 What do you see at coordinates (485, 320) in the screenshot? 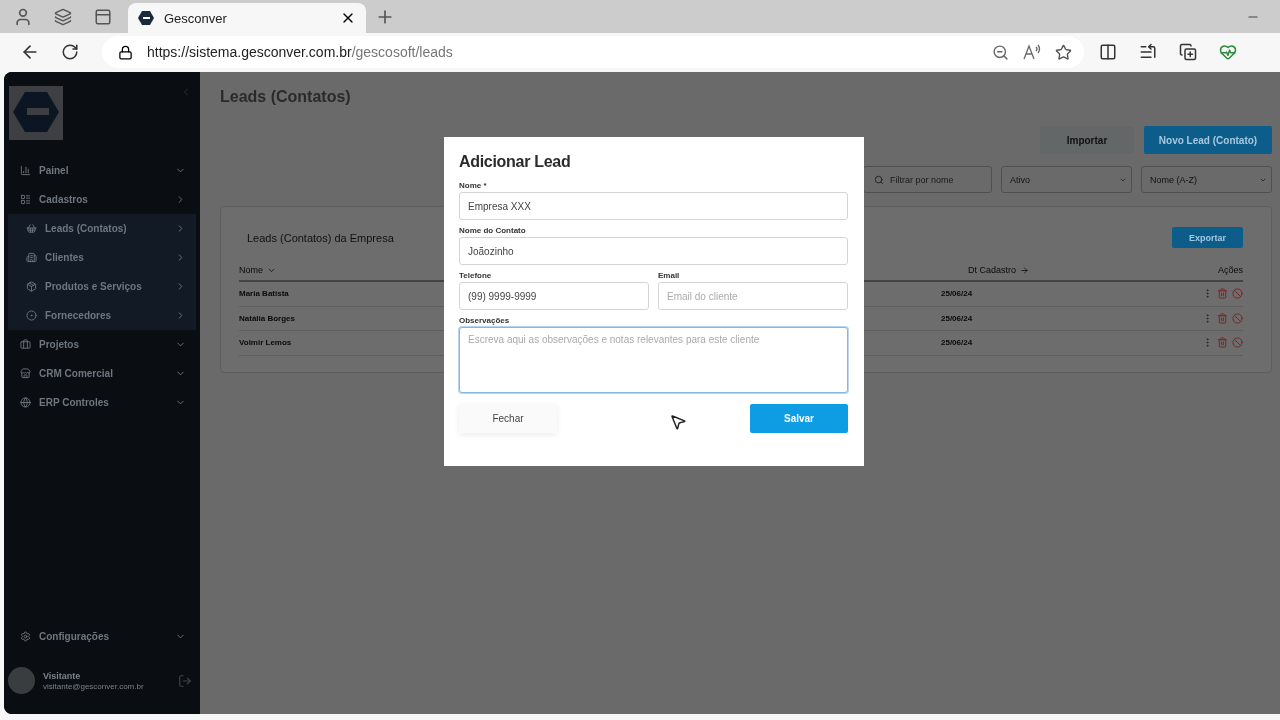
I see `field-label: Observações` at bounding box center [485, 320].